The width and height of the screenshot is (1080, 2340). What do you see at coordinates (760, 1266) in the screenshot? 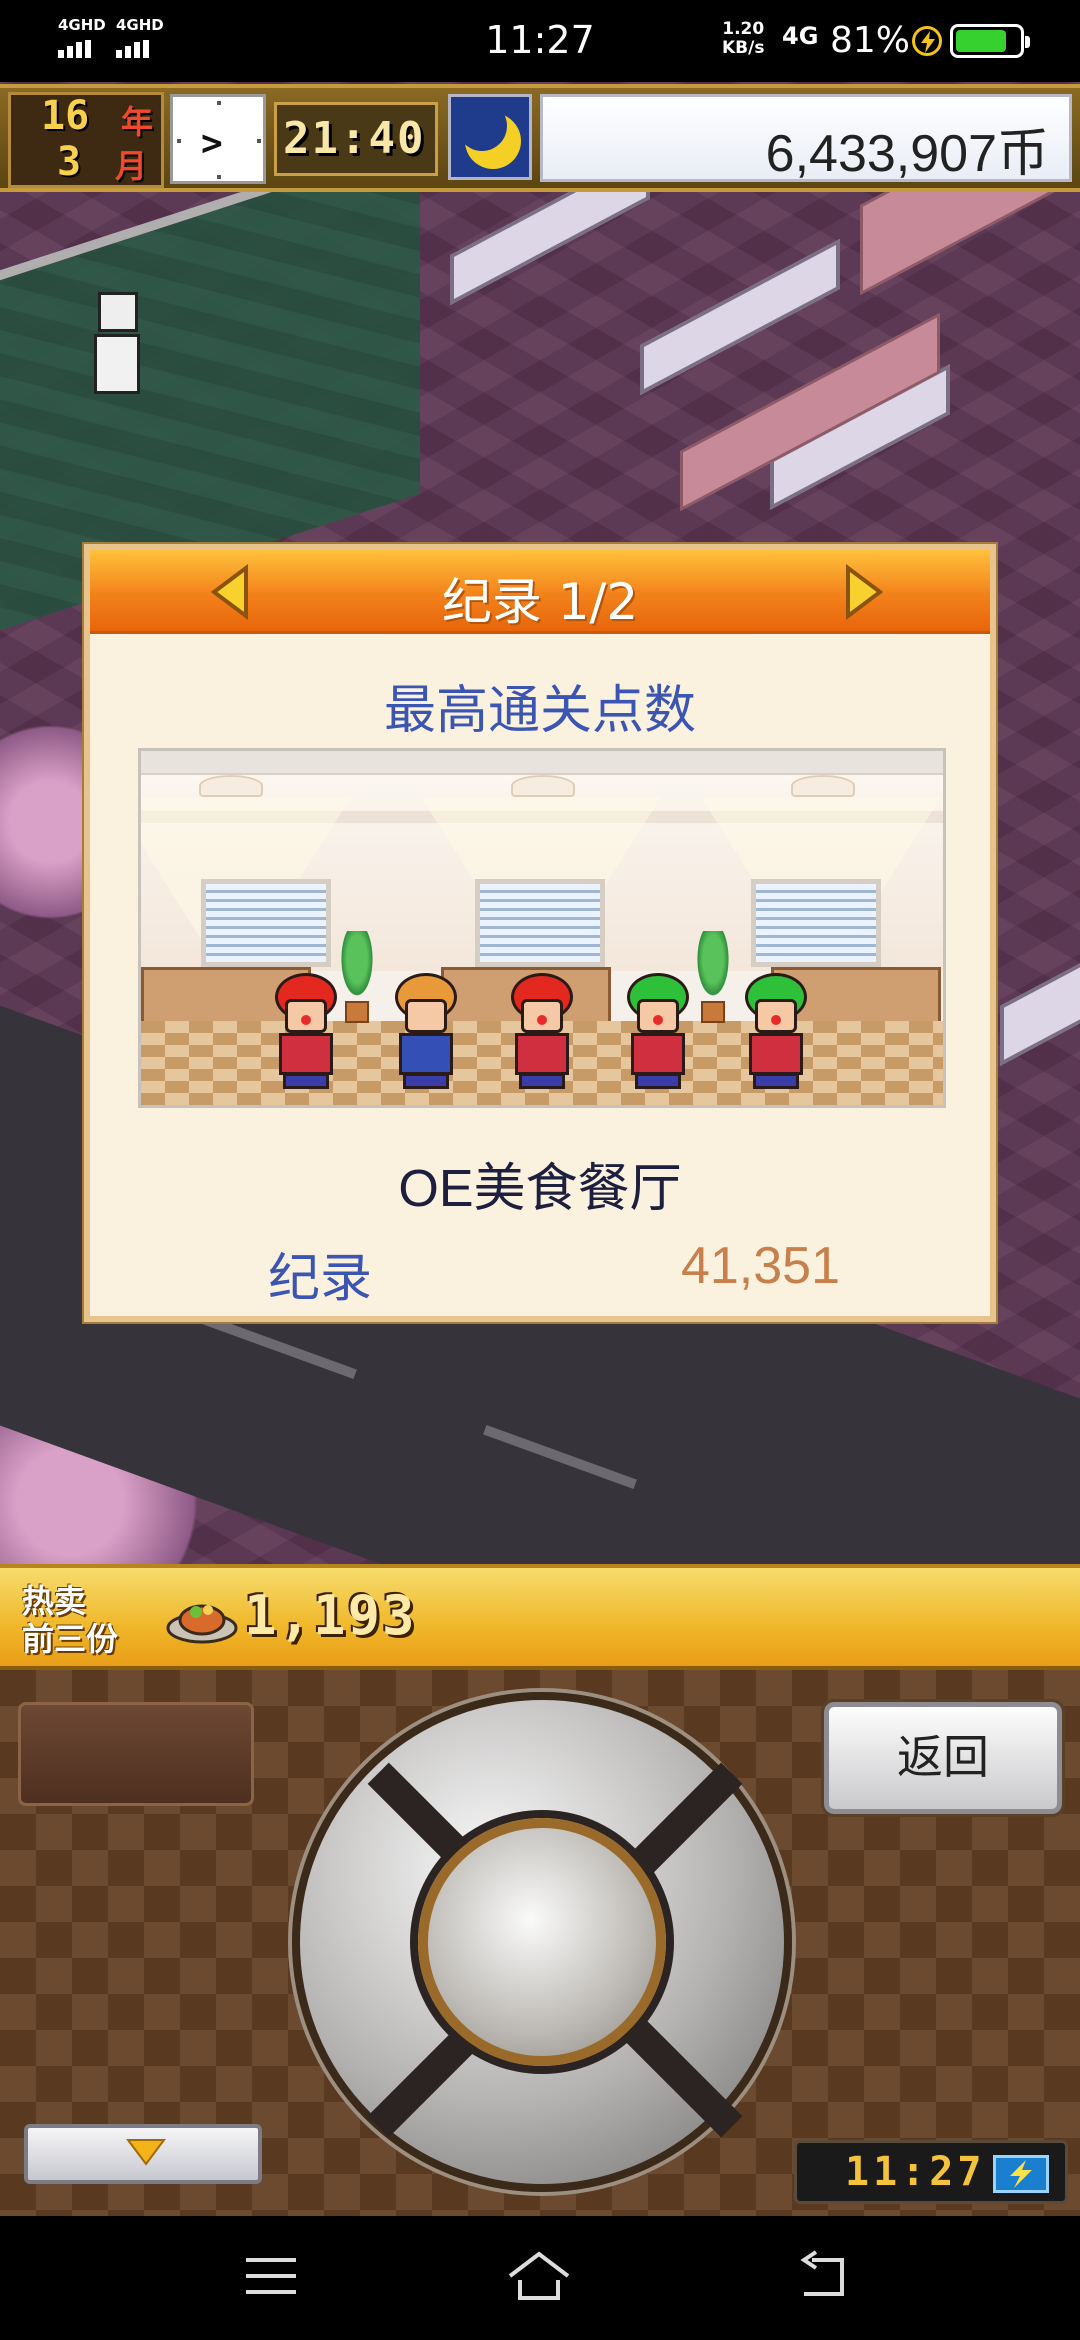
I see `record-value: 41,351` at bounding box center [760, 1266].